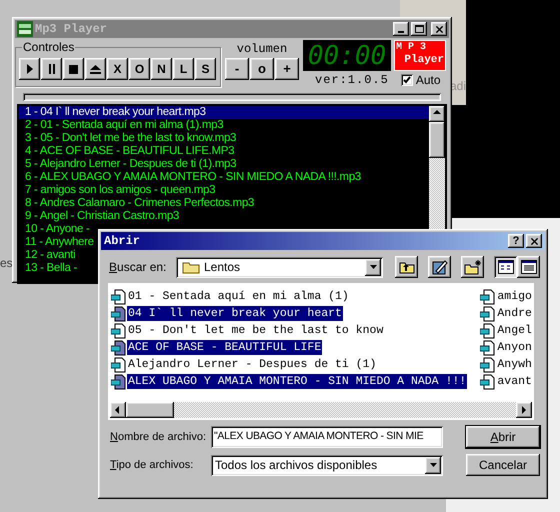 This screenshot has height=512, width=560. I want to click on details-view-icon, so click(528, 267).